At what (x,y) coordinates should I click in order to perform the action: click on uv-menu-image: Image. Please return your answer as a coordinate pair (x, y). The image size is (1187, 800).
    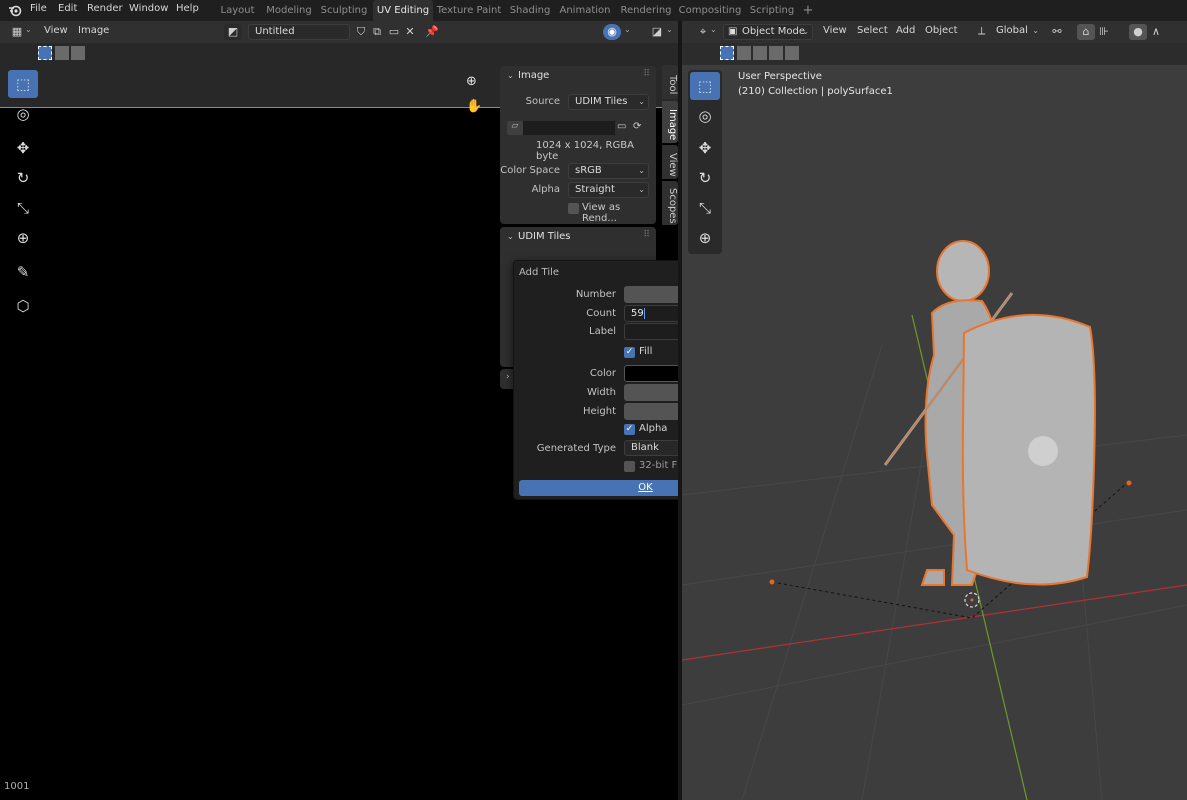
    Looking at the image, I should click on (93, 30).